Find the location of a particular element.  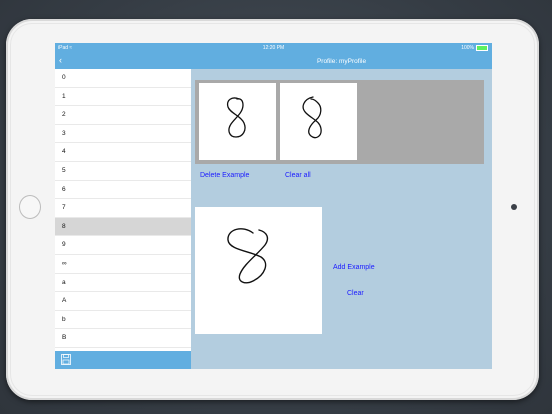

examples-strip is located at coordinates (339, 122).